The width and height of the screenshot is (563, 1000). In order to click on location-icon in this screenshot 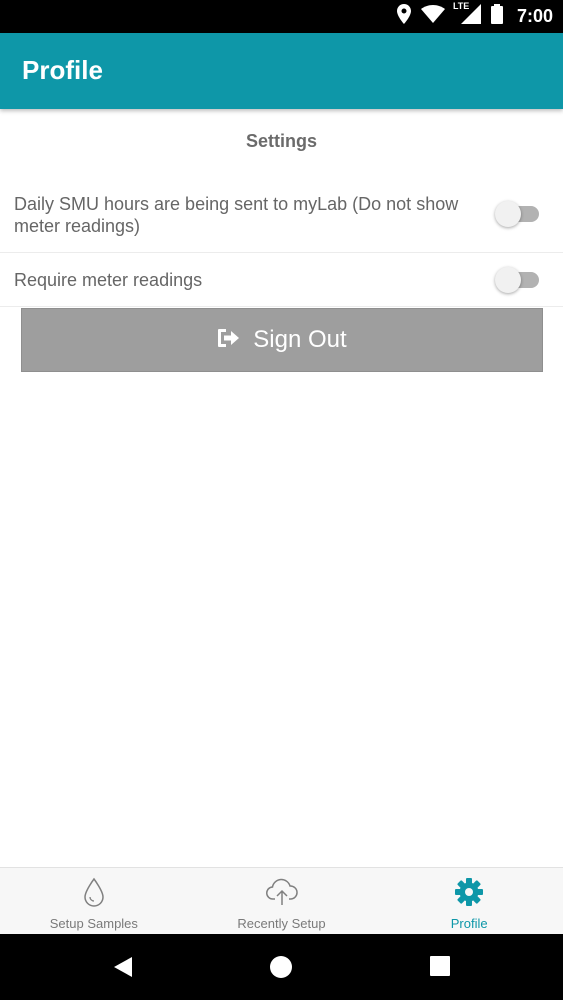, I will do `click(403, 16)`.